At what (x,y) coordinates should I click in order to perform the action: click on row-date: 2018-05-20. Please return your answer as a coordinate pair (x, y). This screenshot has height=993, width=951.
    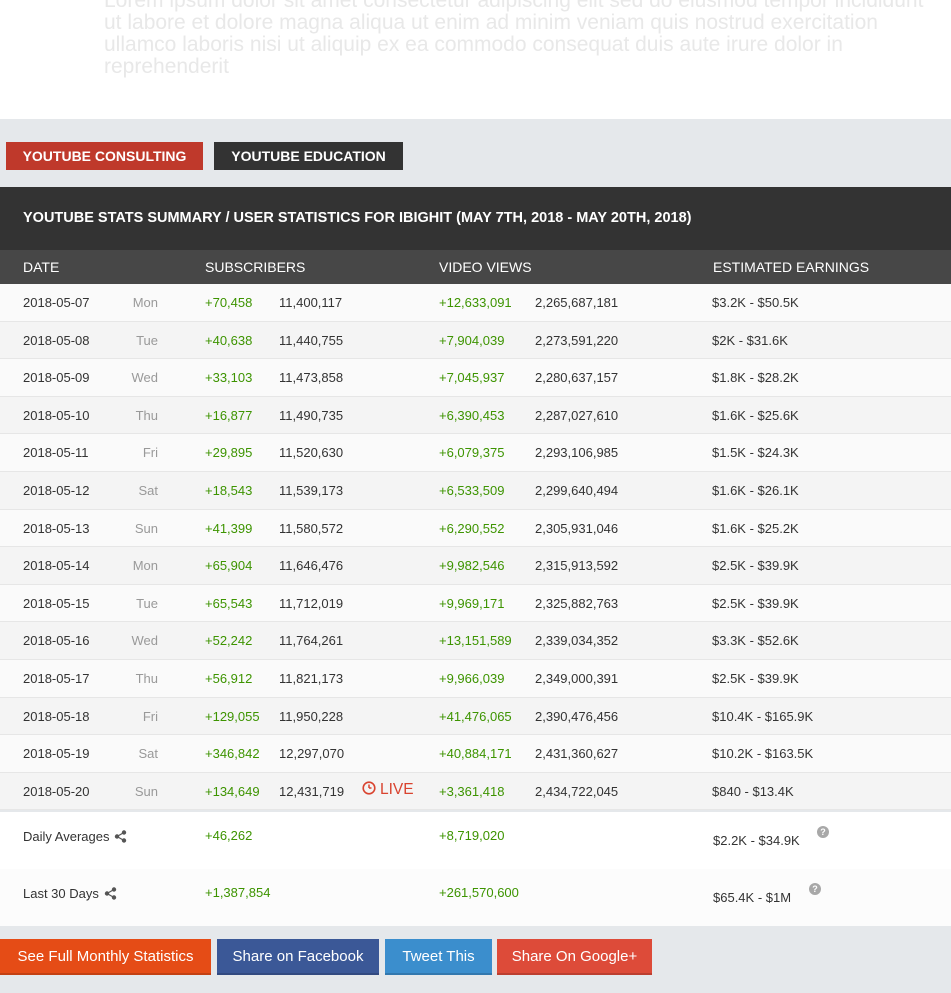
    Looking at the image, I should click on (56, 791).